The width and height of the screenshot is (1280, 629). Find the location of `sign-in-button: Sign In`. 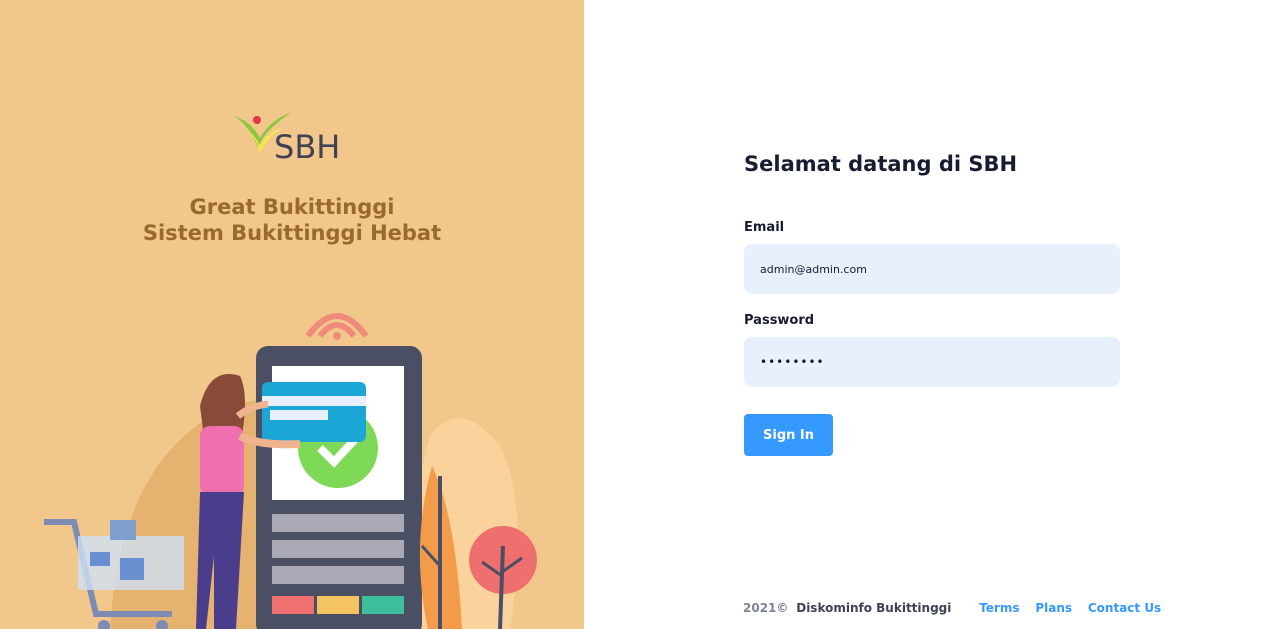

sign-in-button: Sign In is located at coordinates (788, 435).